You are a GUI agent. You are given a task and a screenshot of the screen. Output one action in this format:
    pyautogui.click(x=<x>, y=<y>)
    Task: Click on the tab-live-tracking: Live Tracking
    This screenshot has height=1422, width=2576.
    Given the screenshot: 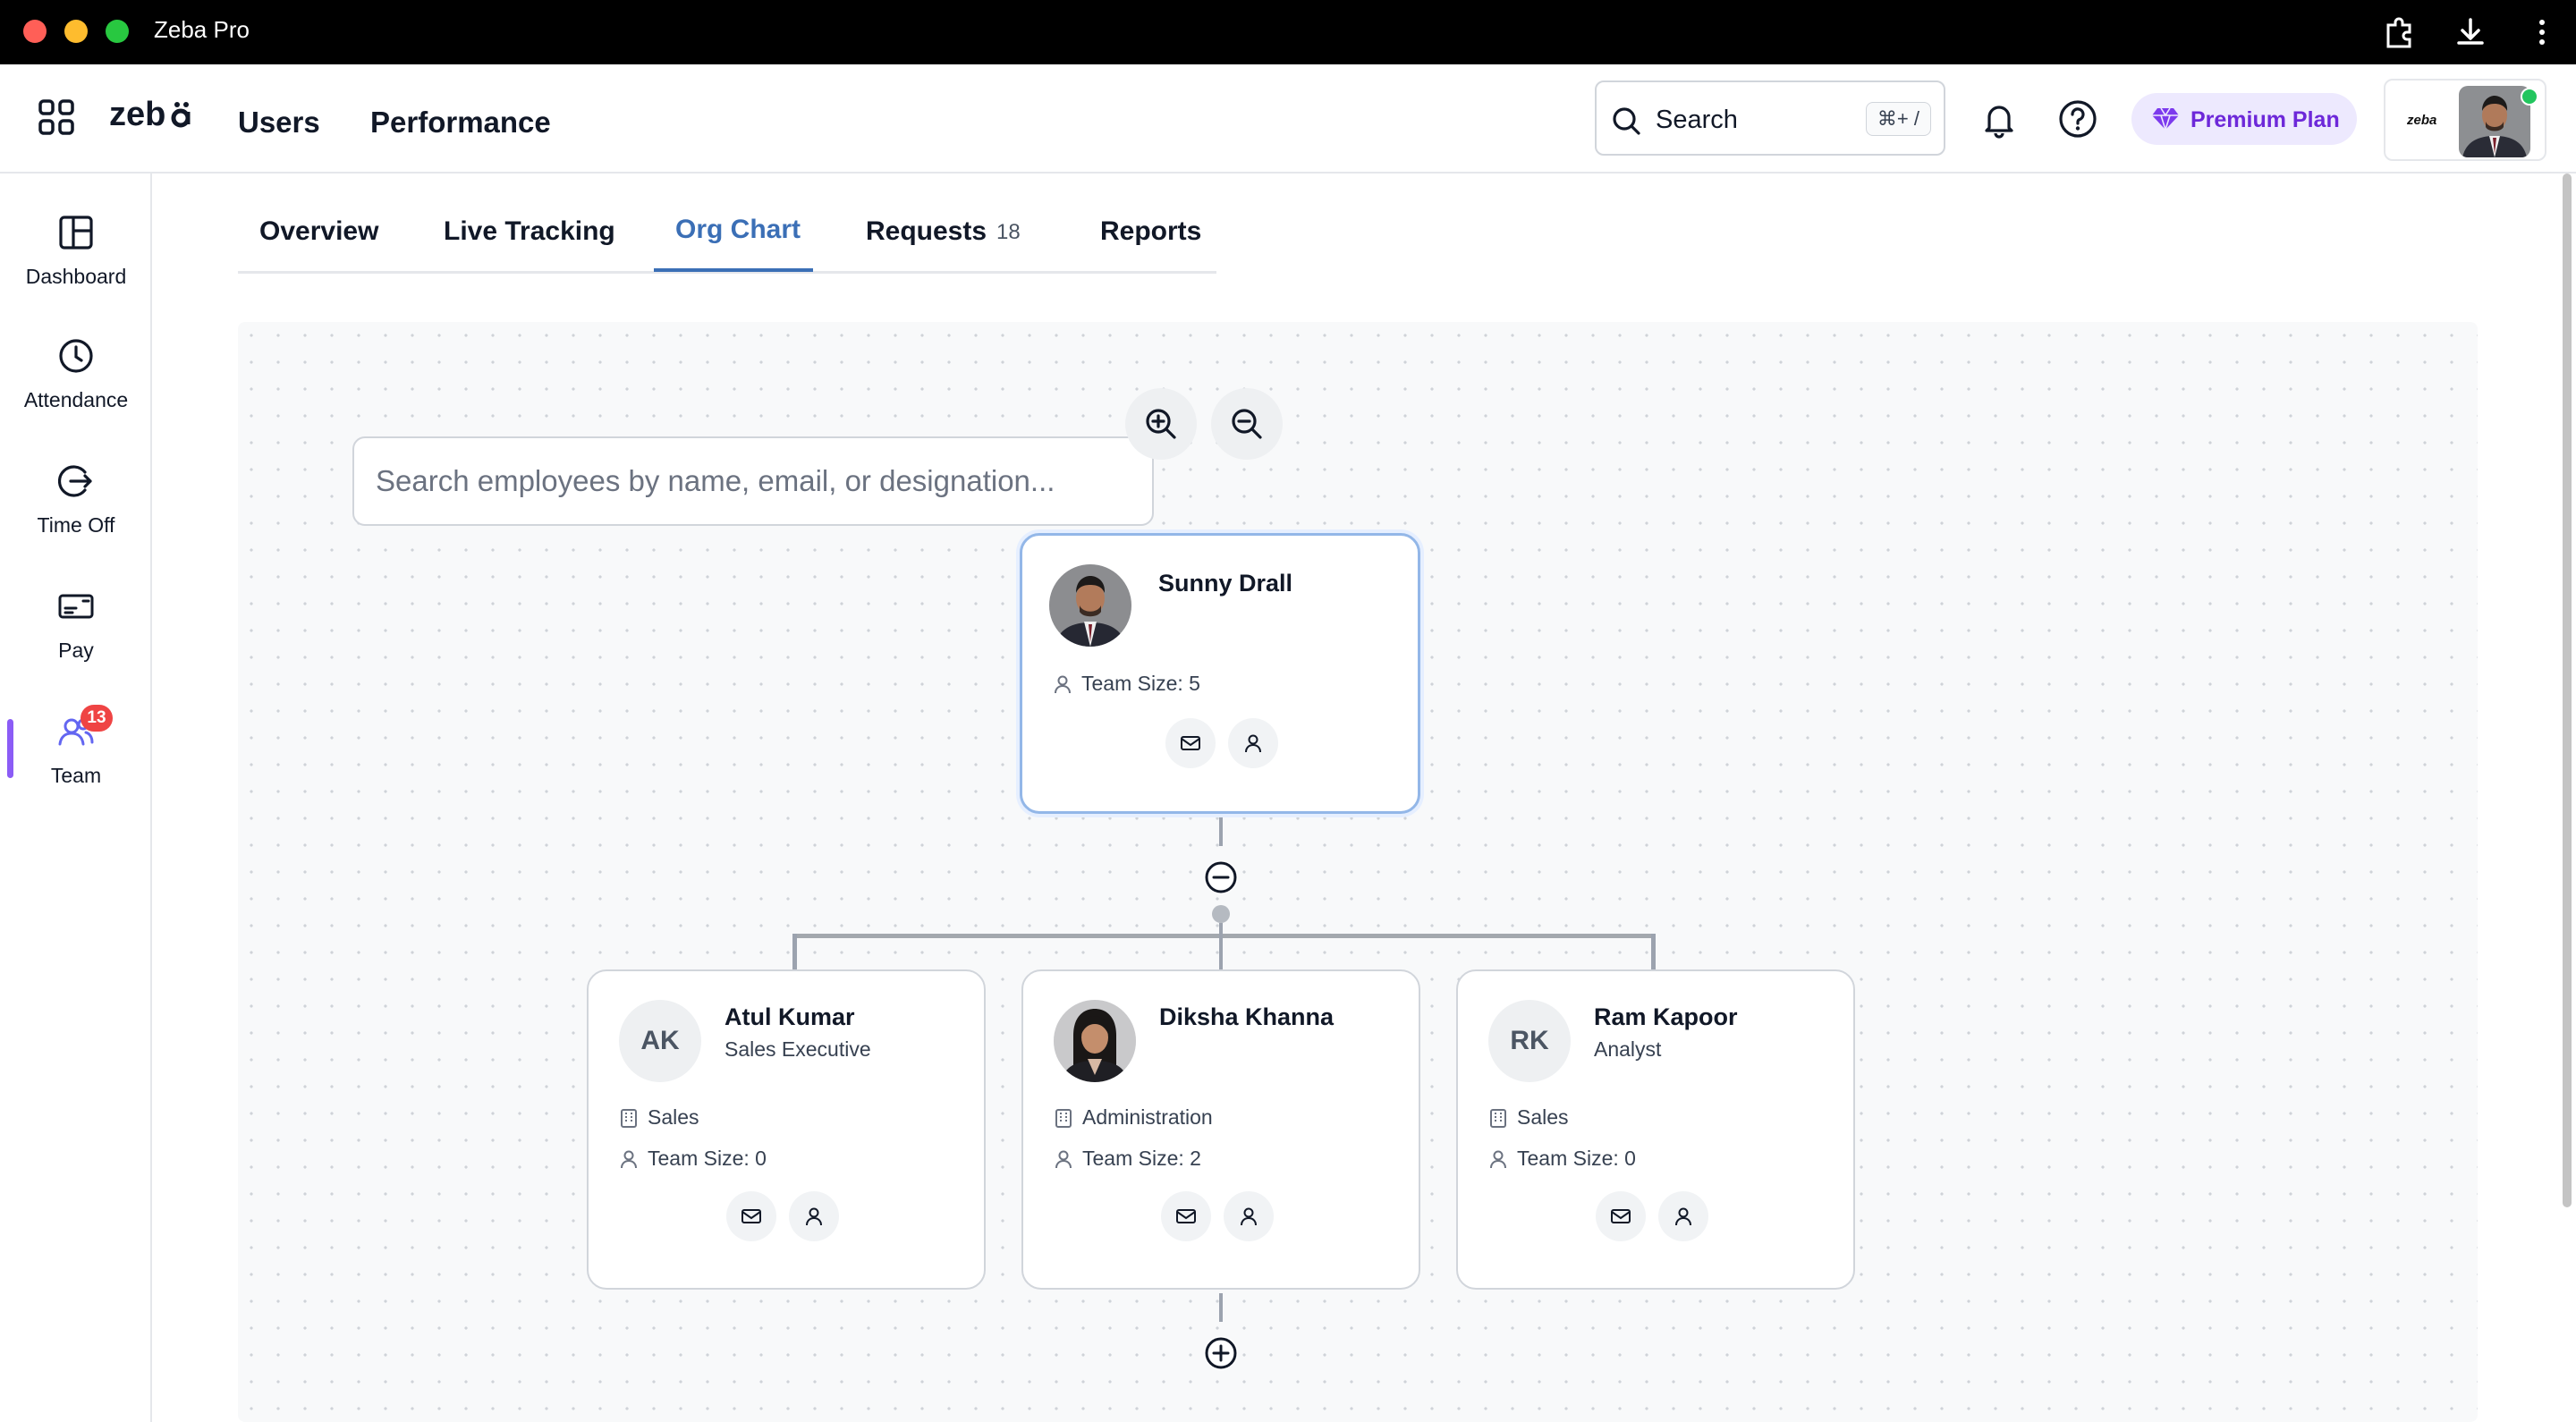 What is the action you would take?
    pyautogui.click(x=529, y=231)
    